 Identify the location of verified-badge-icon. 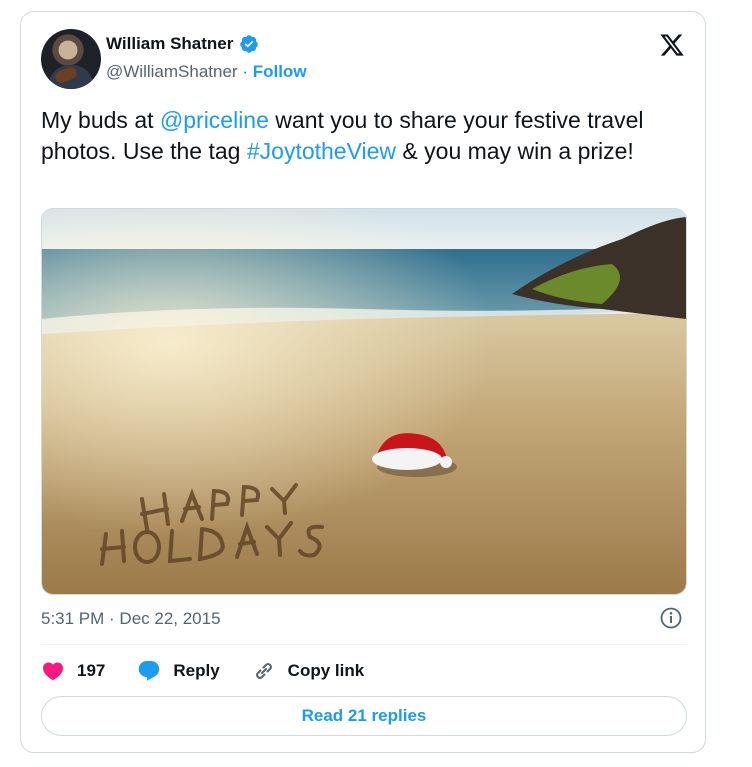
(249, 44).